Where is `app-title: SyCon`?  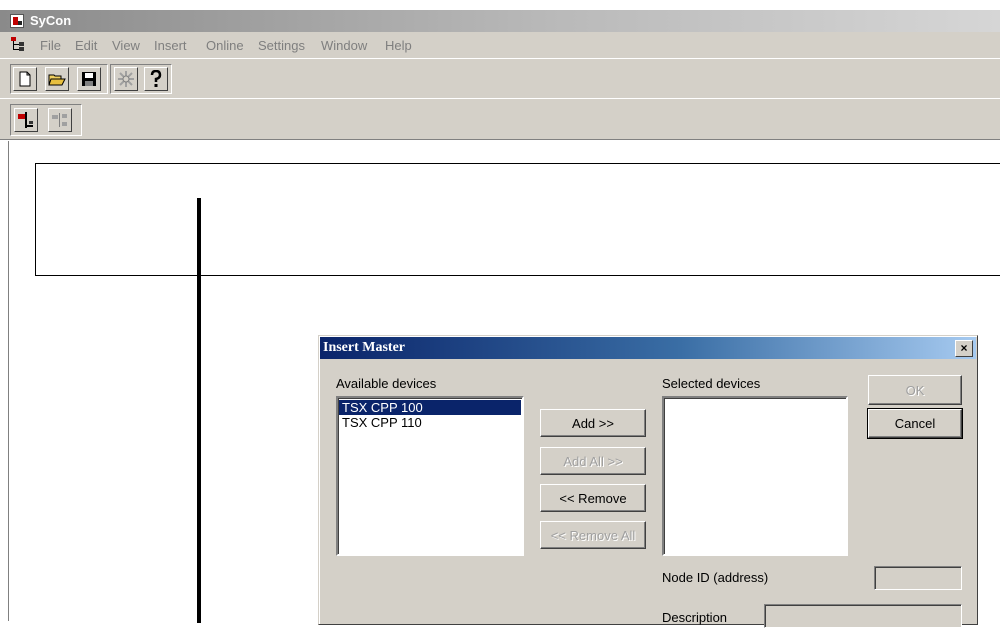 app-title: SyCon is located at coordinates (51, 20).